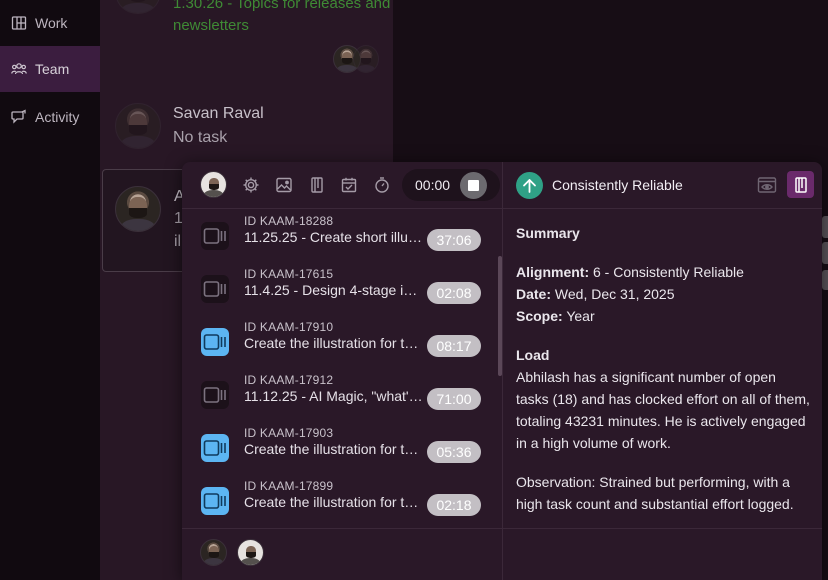  I want to click on member-status: il, so click(178, 241).